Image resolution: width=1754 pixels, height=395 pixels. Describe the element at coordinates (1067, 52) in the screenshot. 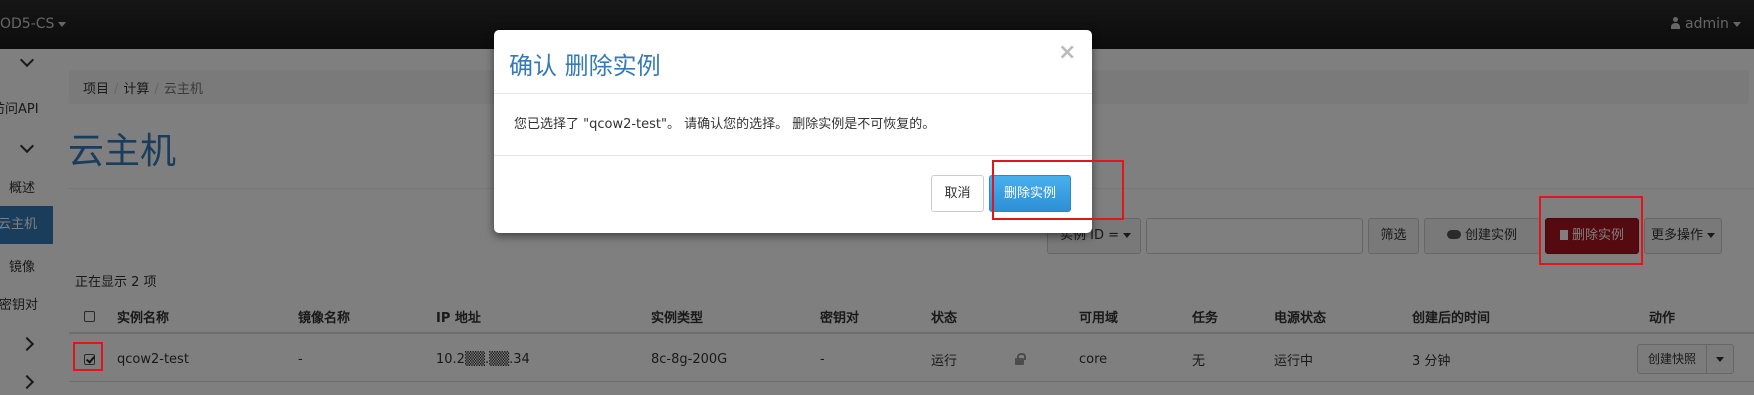

I see `close-icon: ×` at that location.